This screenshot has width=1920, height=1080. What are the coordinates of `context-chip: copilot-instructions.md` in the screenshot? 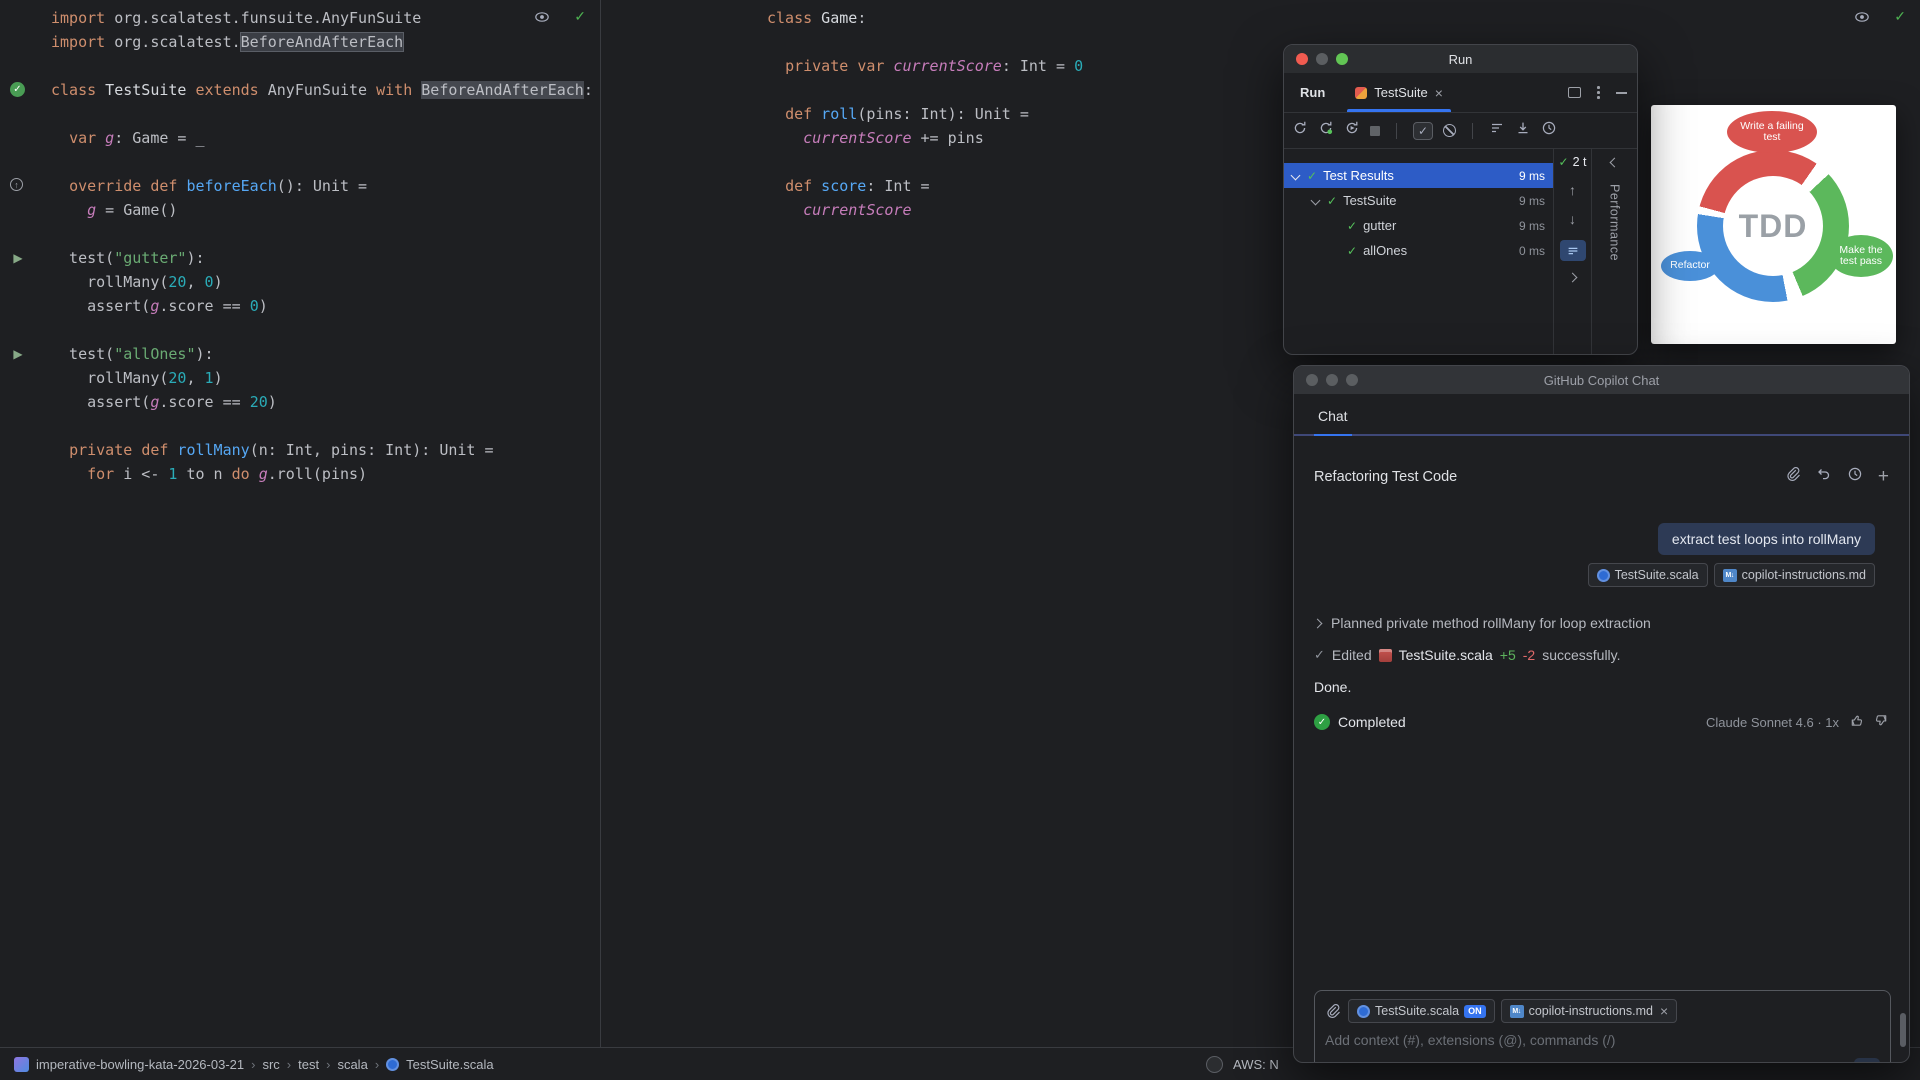 It's located at (1794, 575).